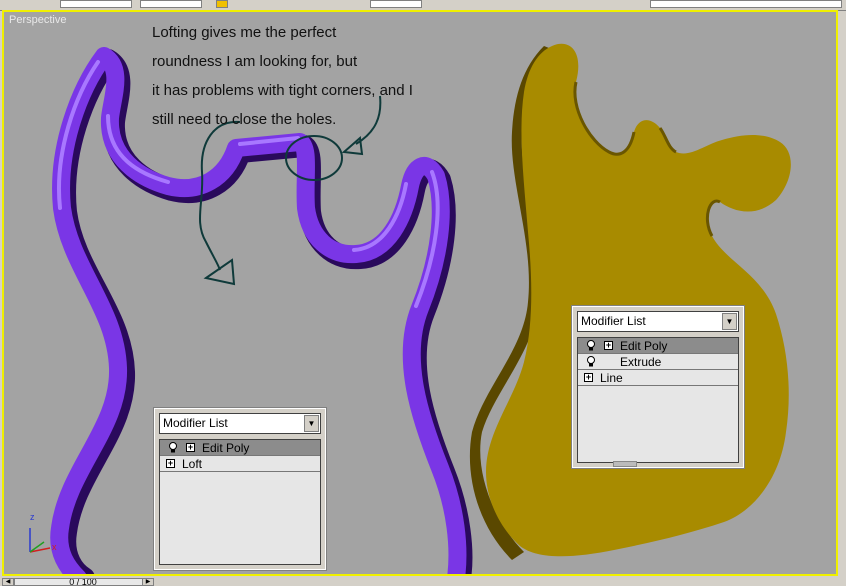  Describe the element at coordinates (352, 146) in the screenshot. I see `annotation-arrowhead-right` at that location.